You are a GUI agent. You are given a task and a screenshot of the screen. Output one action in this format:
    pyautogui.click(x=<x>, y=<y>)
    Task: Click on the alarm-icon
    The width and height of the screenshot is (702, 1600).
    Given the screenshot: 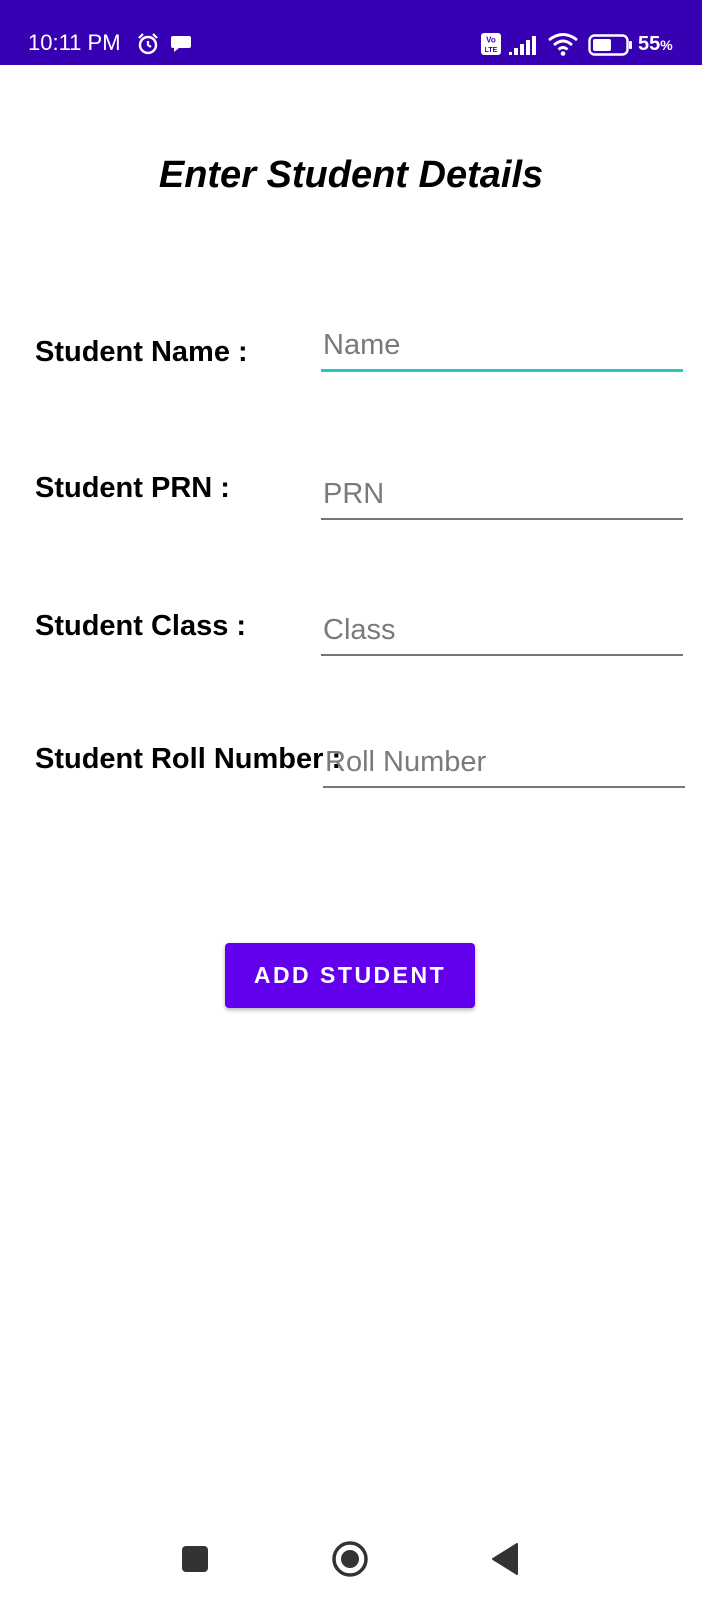 What is the action you would take?
    pyautogui.click(x=148, y=44)
    